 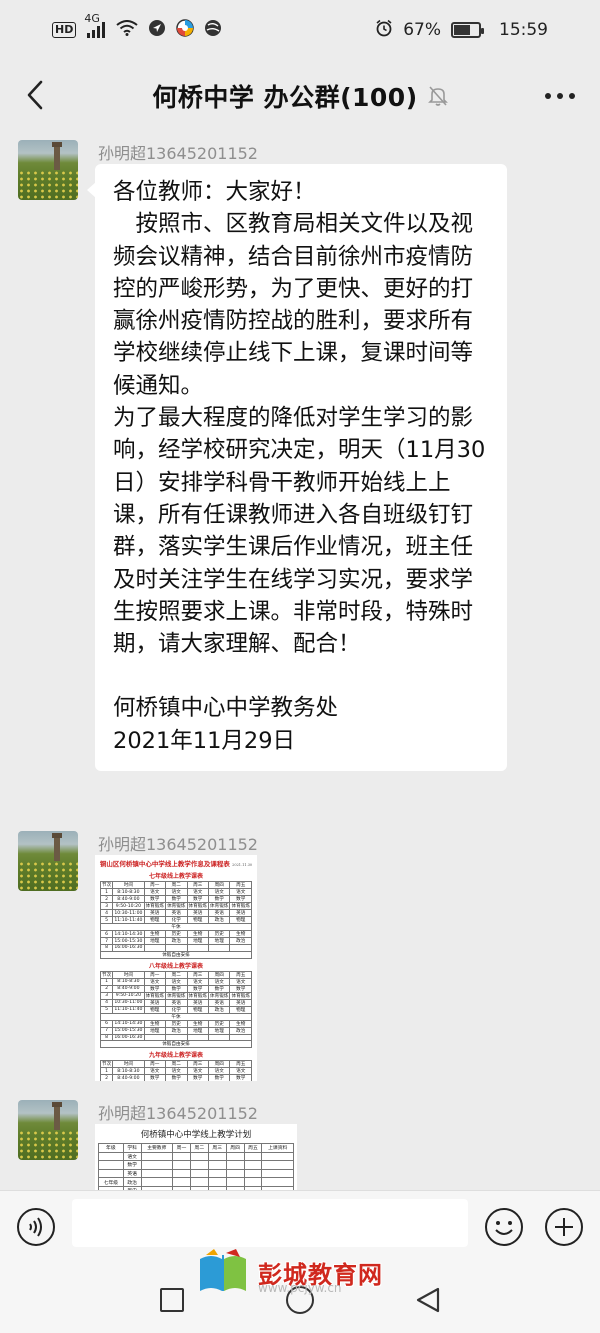 I want to click on footer-cell: 体锻自由安排, so click(x=176, y=954).